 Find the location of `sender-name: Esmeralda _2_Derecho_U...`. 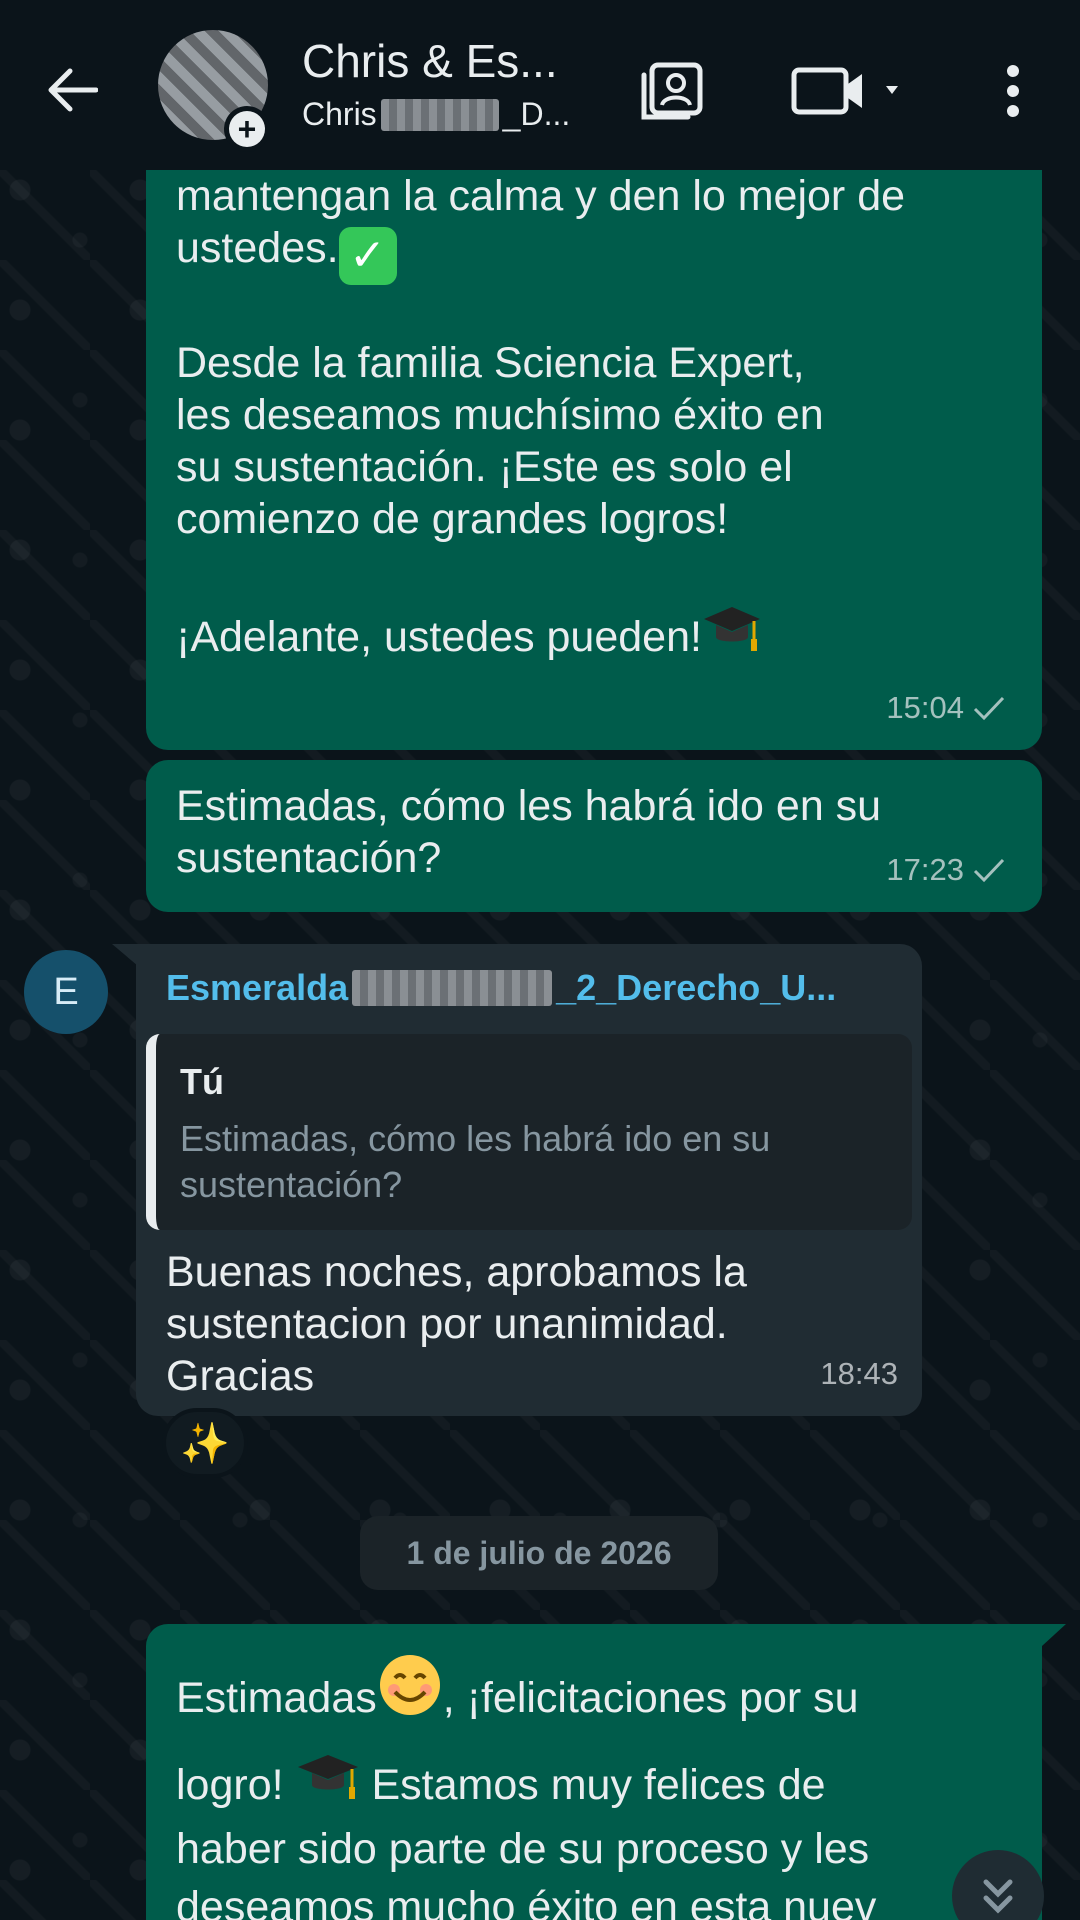

sender-name: Esmeralda _2_Derecho_U... is located at coordinates (529, 988).